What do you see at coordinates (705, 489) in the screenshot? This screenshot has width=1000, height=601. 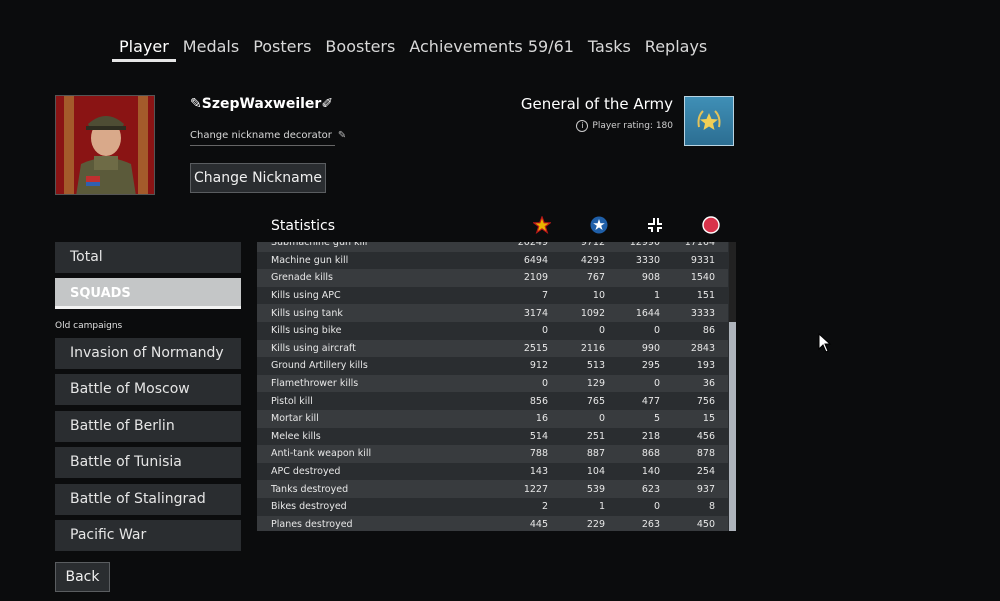 I see `row-value: 937` at bounding box center [705, 489].